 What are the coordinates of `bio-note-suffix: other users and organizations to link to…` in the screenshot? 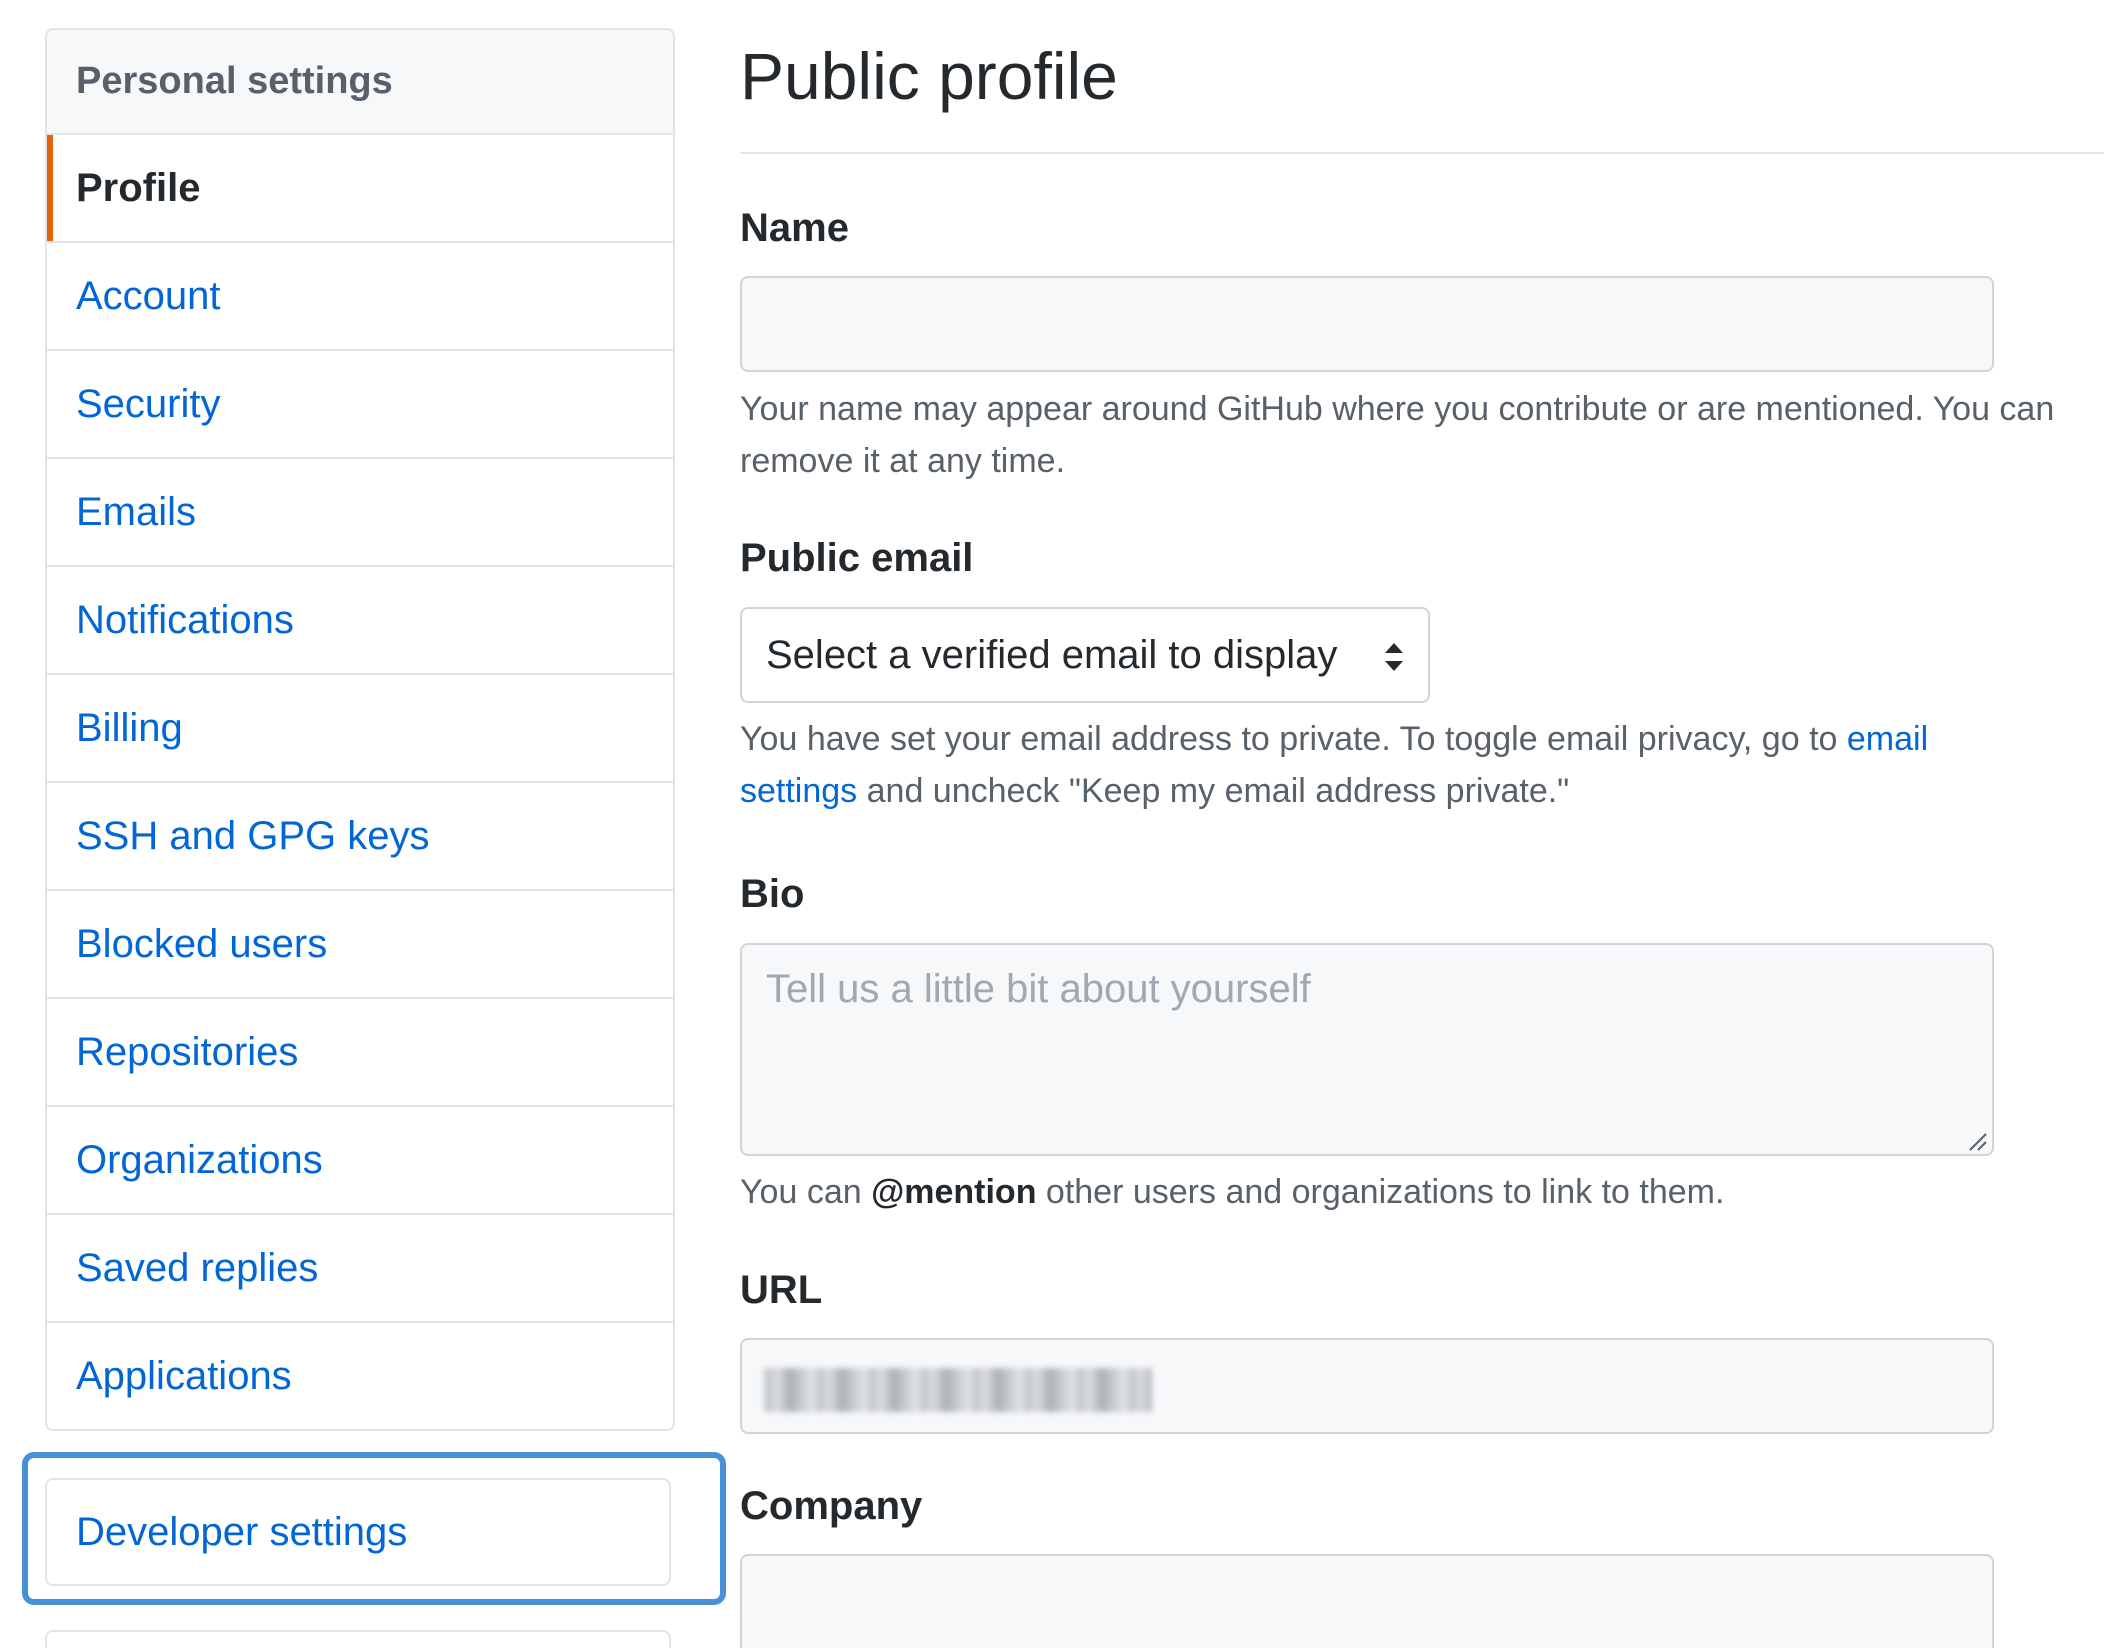 It's located at (1380, 1192).